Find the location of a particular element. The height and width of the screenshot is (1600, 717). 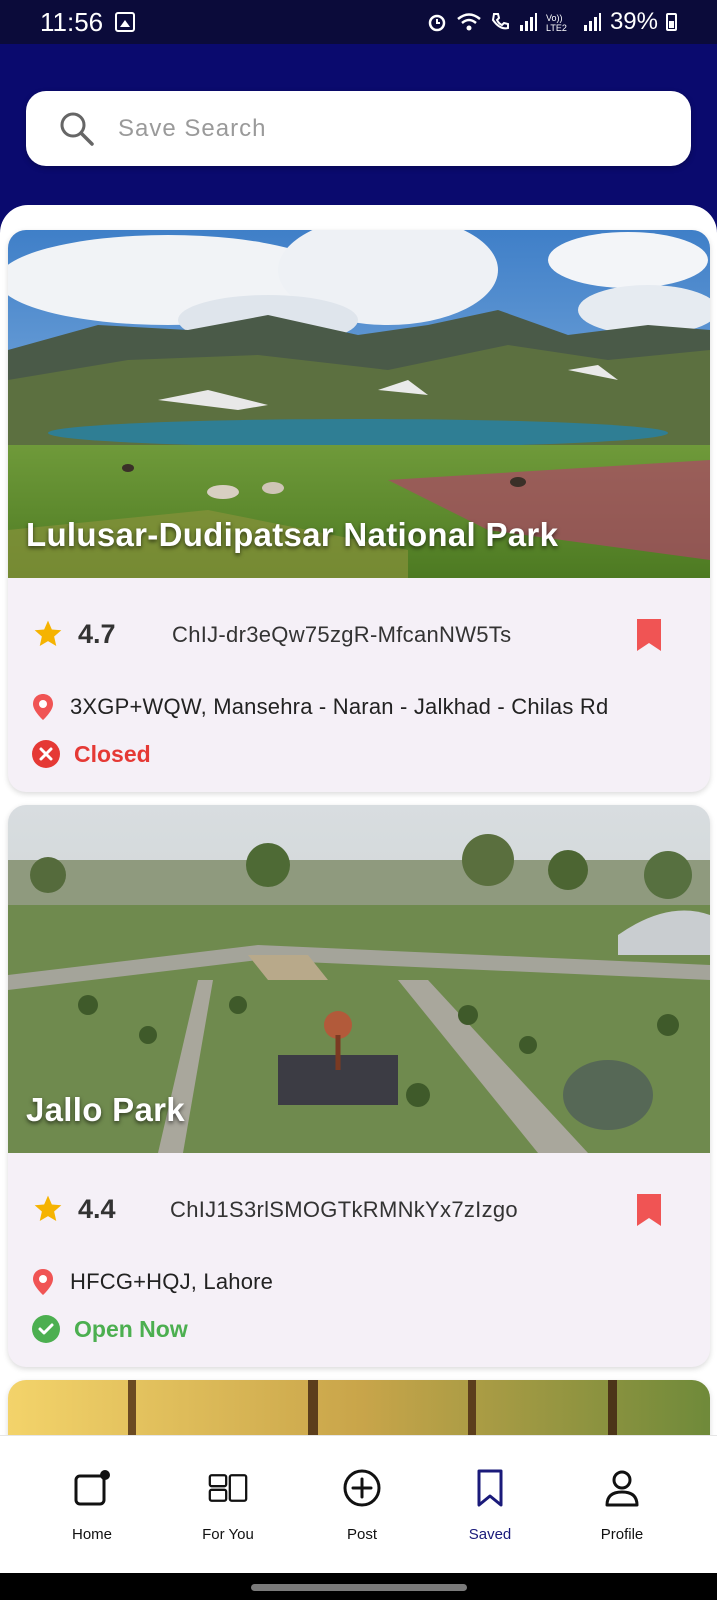

nav-profile: Profile is located at coordinates (622, 1505).